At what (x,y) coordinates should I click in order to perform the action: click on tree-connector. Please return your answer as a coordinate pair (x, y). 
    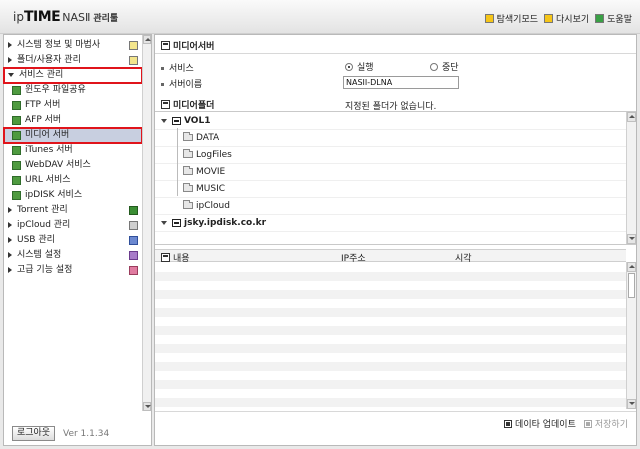
    Looking at the image, I should click on (177, 162).